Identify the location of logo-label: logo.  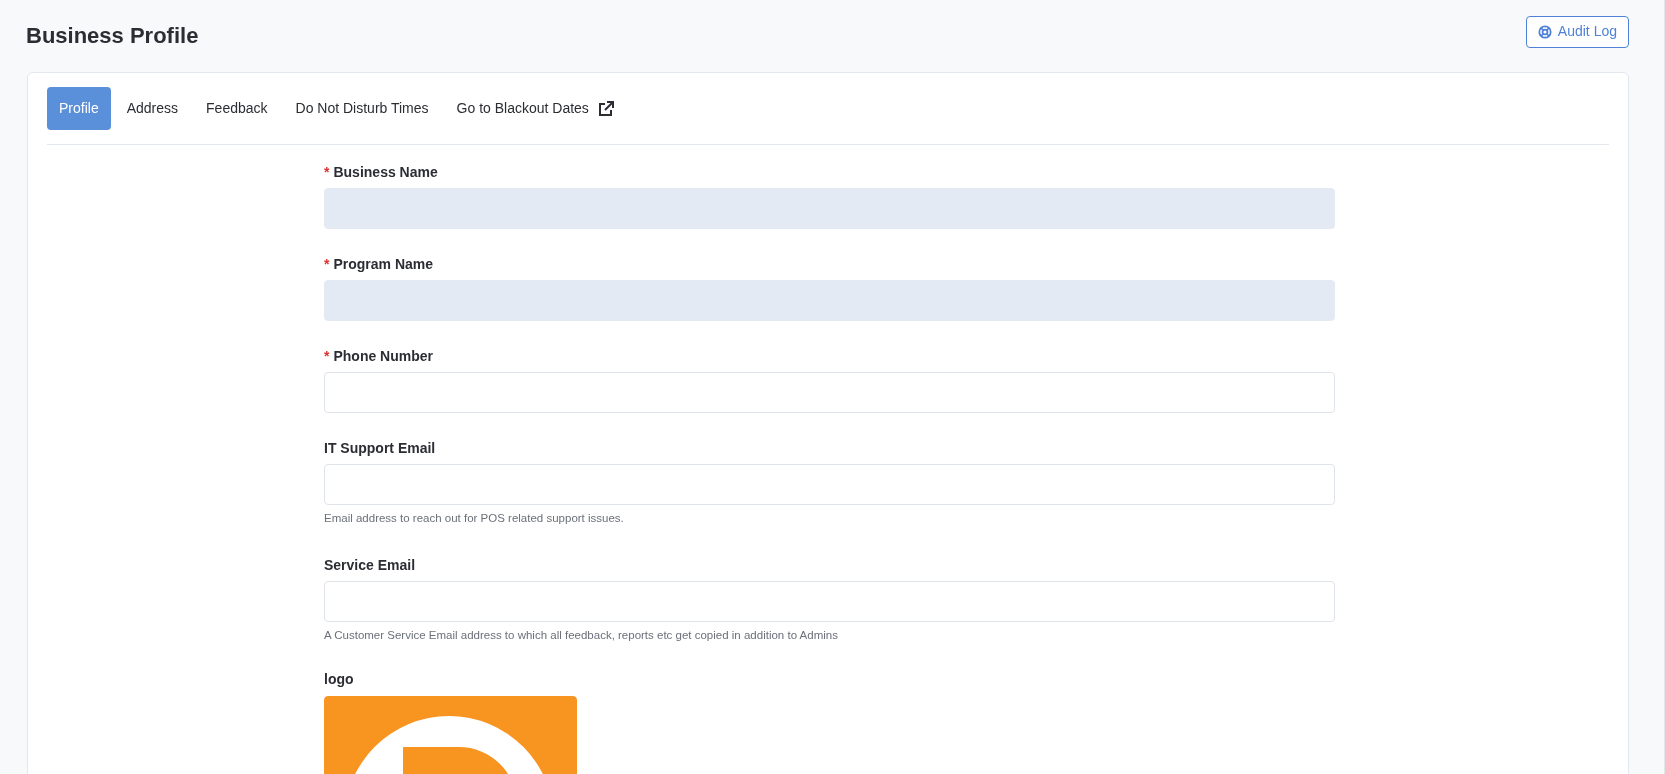
(339, 679).